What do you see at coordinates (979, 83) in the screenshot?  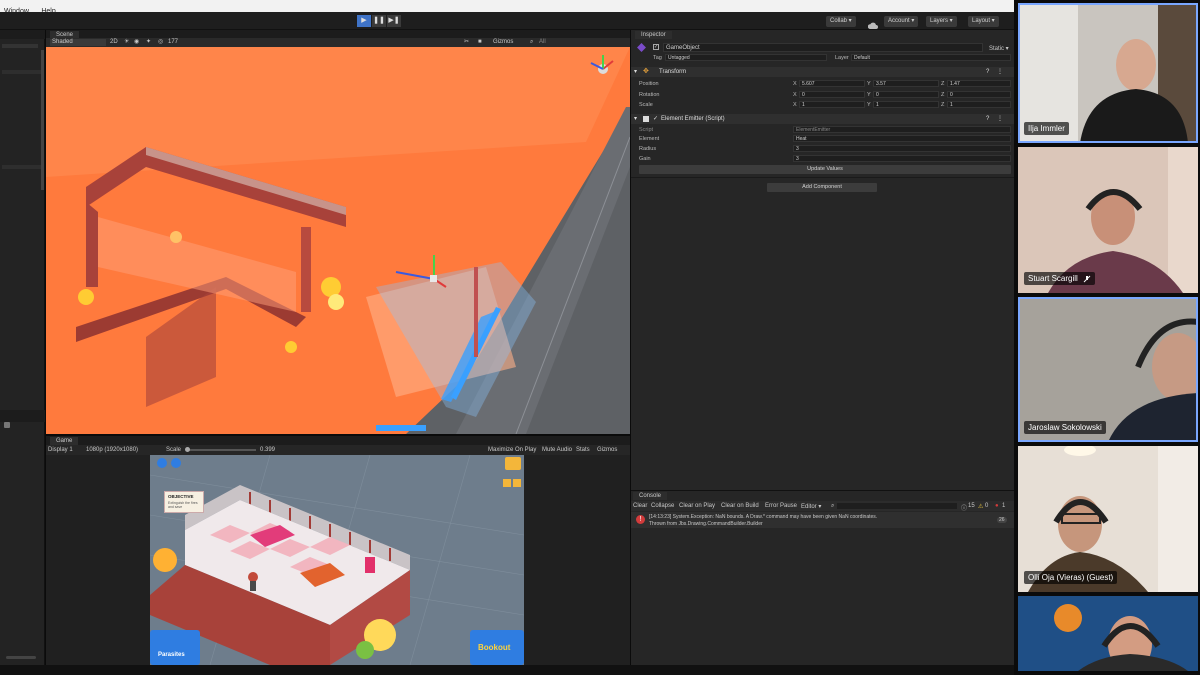 I see `position-z-field: 1.47` at bounding box center [979, 83].